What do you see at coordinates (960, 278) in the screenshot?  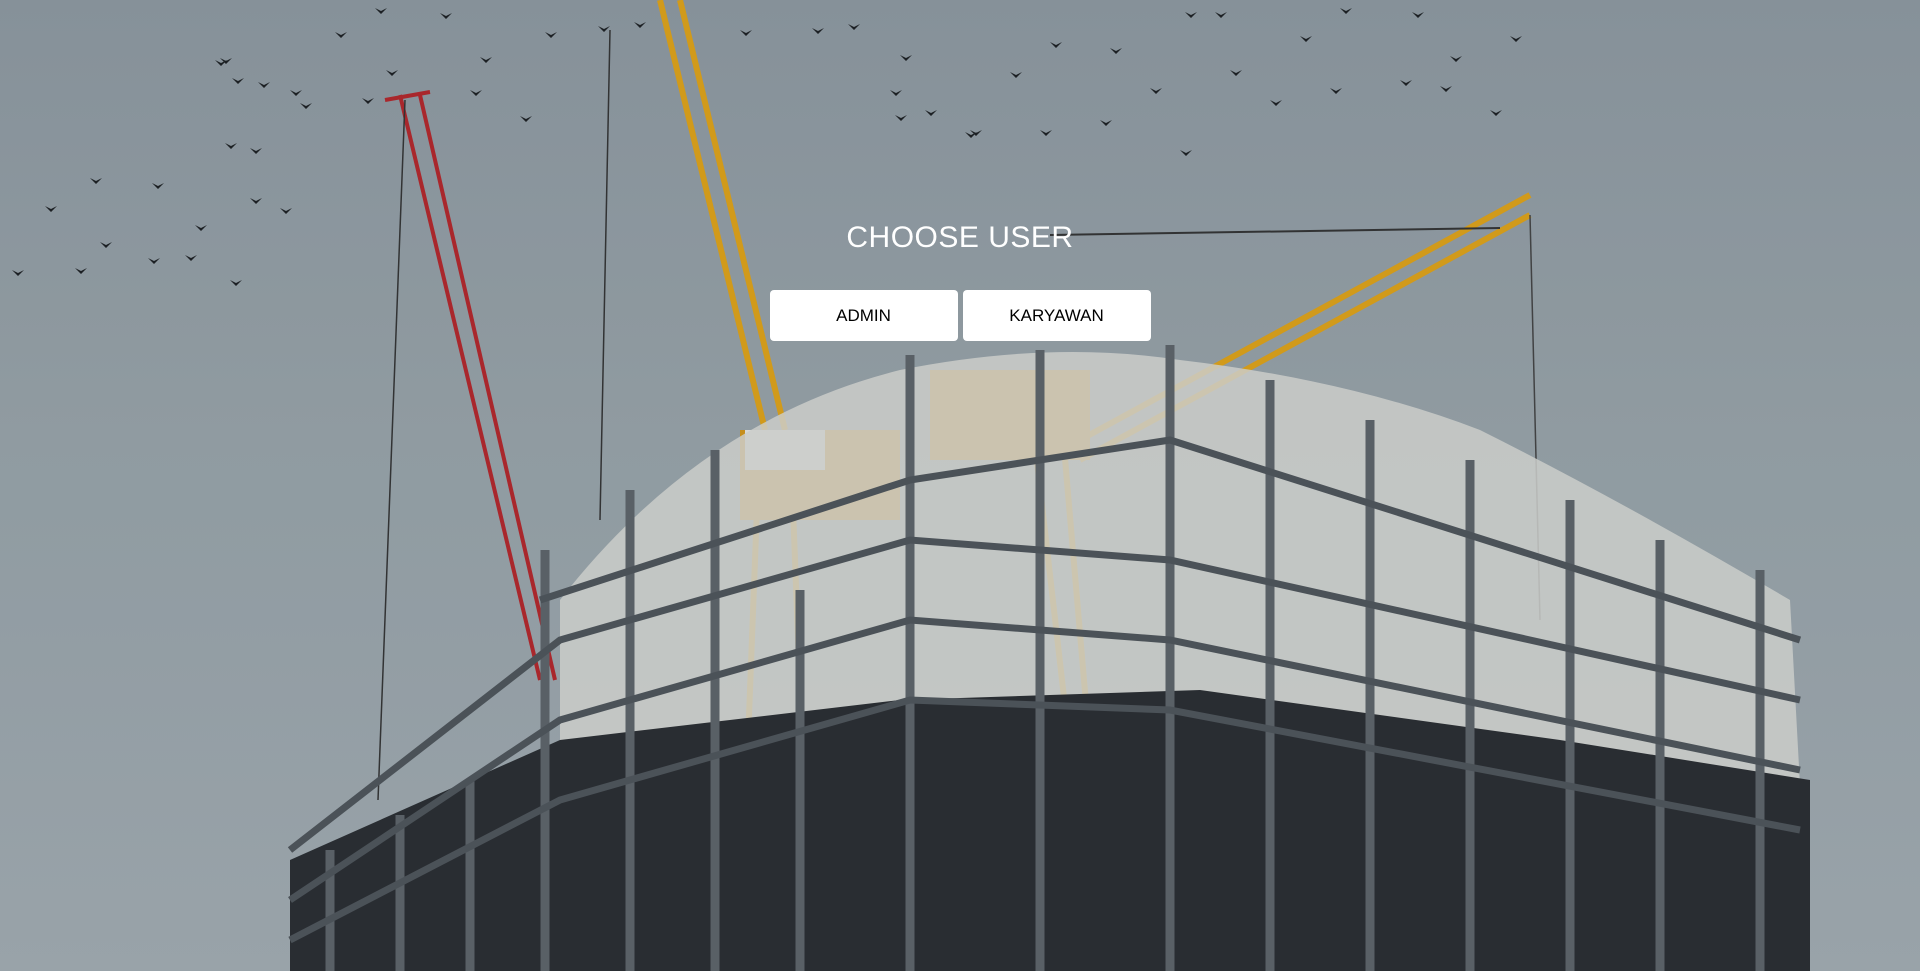 I see `choose-user-panel: CHOOSE USER ADMIN KARYAWAN` at bounding box center [960, 278].